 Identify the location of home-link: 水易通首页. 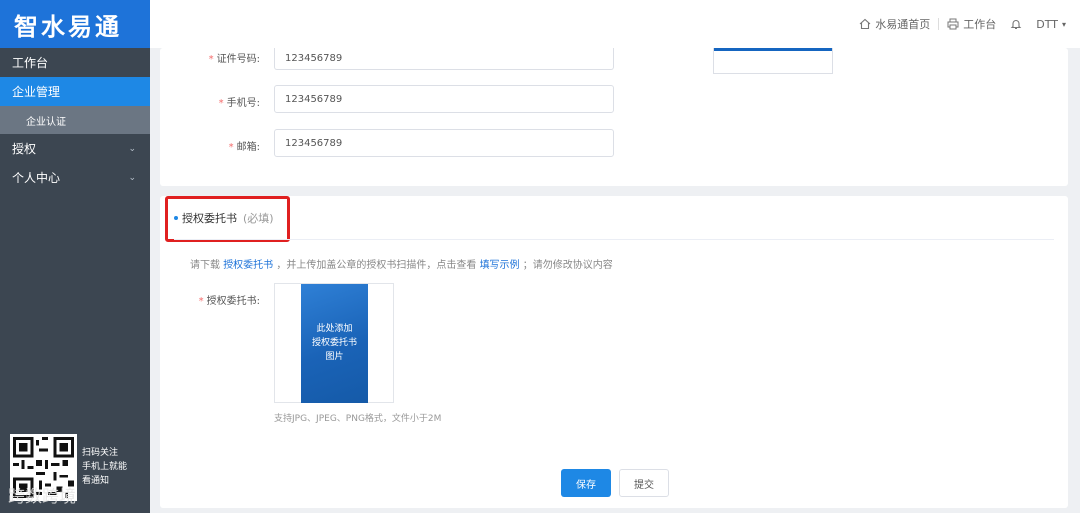
(894, 24).